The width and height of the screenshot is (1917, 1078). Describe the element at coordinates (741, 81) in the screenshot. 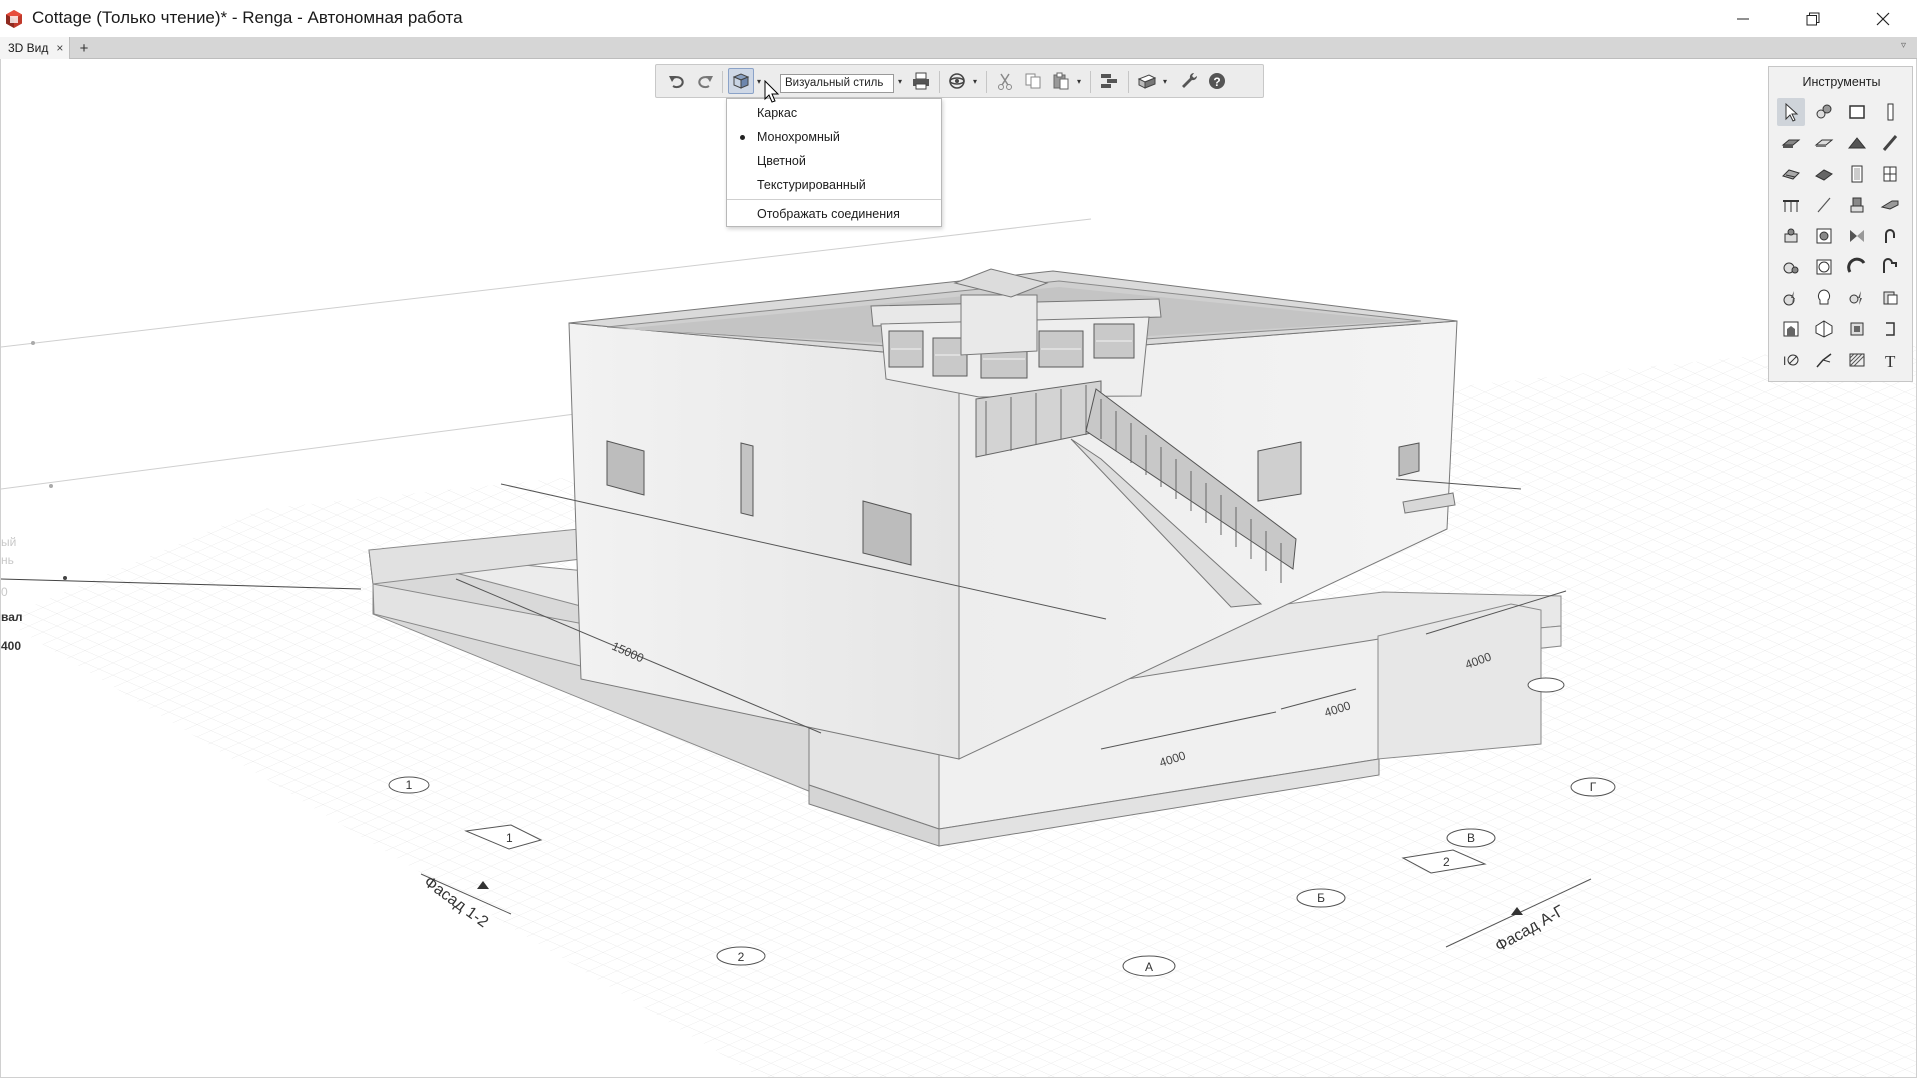

I see `visual-style-button` at that location.